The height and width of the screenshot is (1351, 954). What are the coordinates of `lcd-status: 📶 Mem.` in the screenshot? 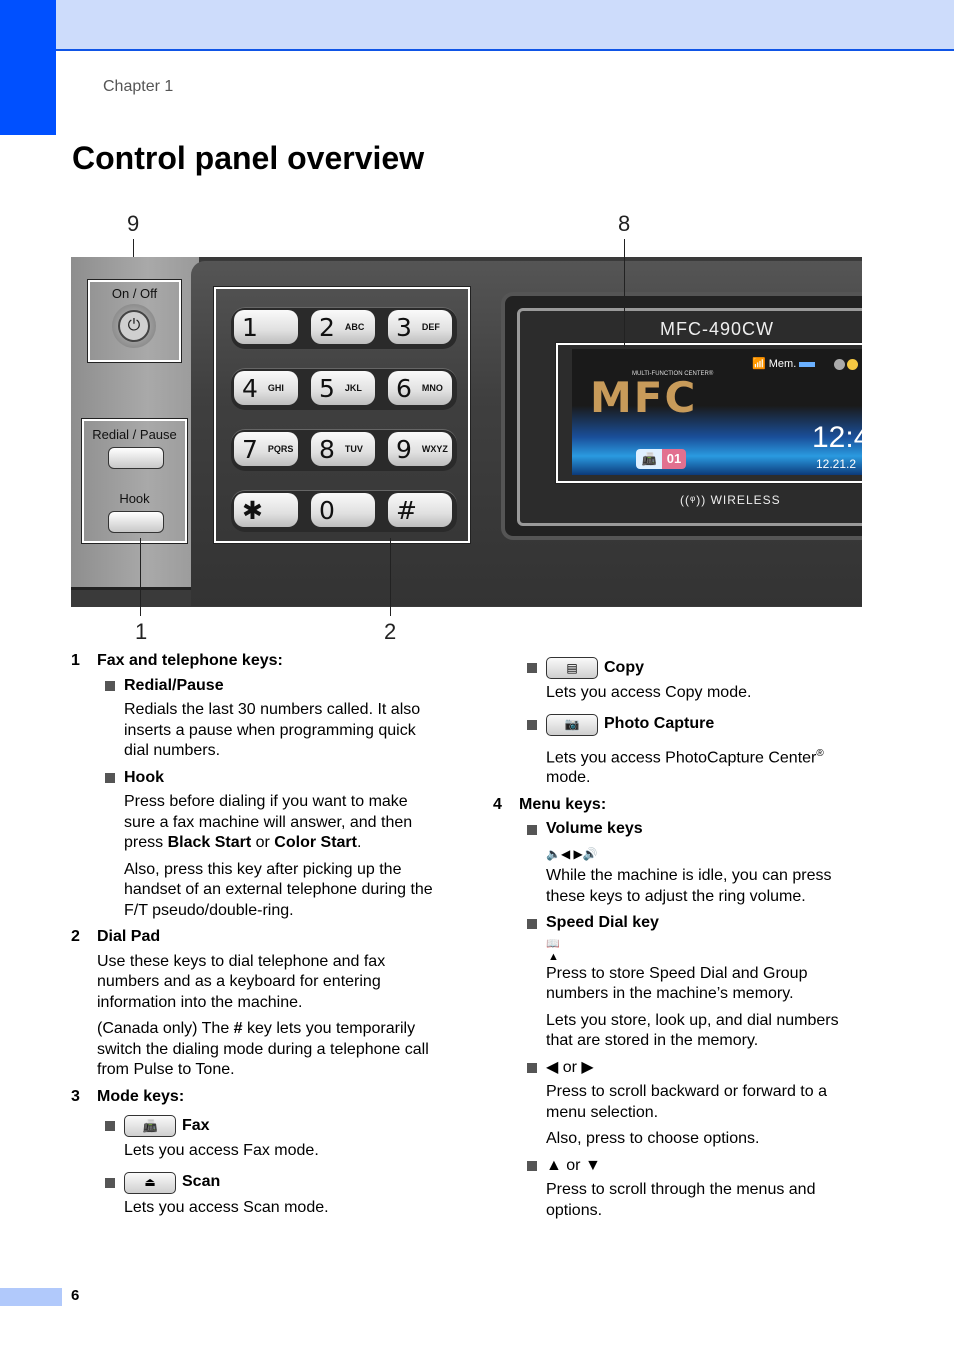 It's located at (784, 363).